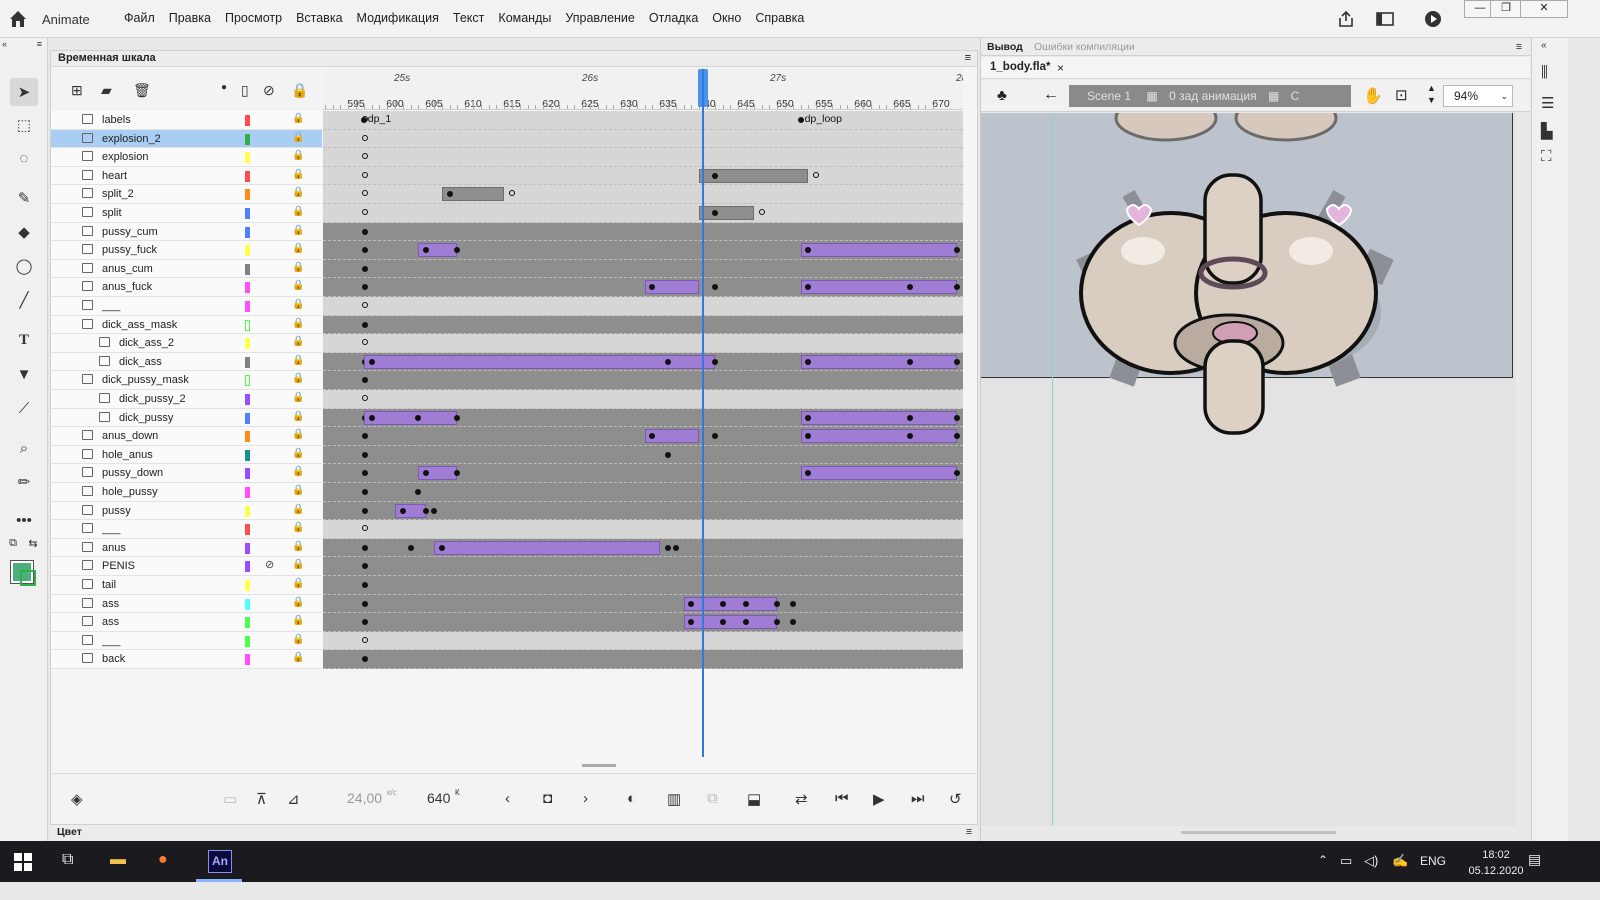 The height and width of the screenshot is (900, 1600). I want to click on workspace-icon, so click(1385, 19).